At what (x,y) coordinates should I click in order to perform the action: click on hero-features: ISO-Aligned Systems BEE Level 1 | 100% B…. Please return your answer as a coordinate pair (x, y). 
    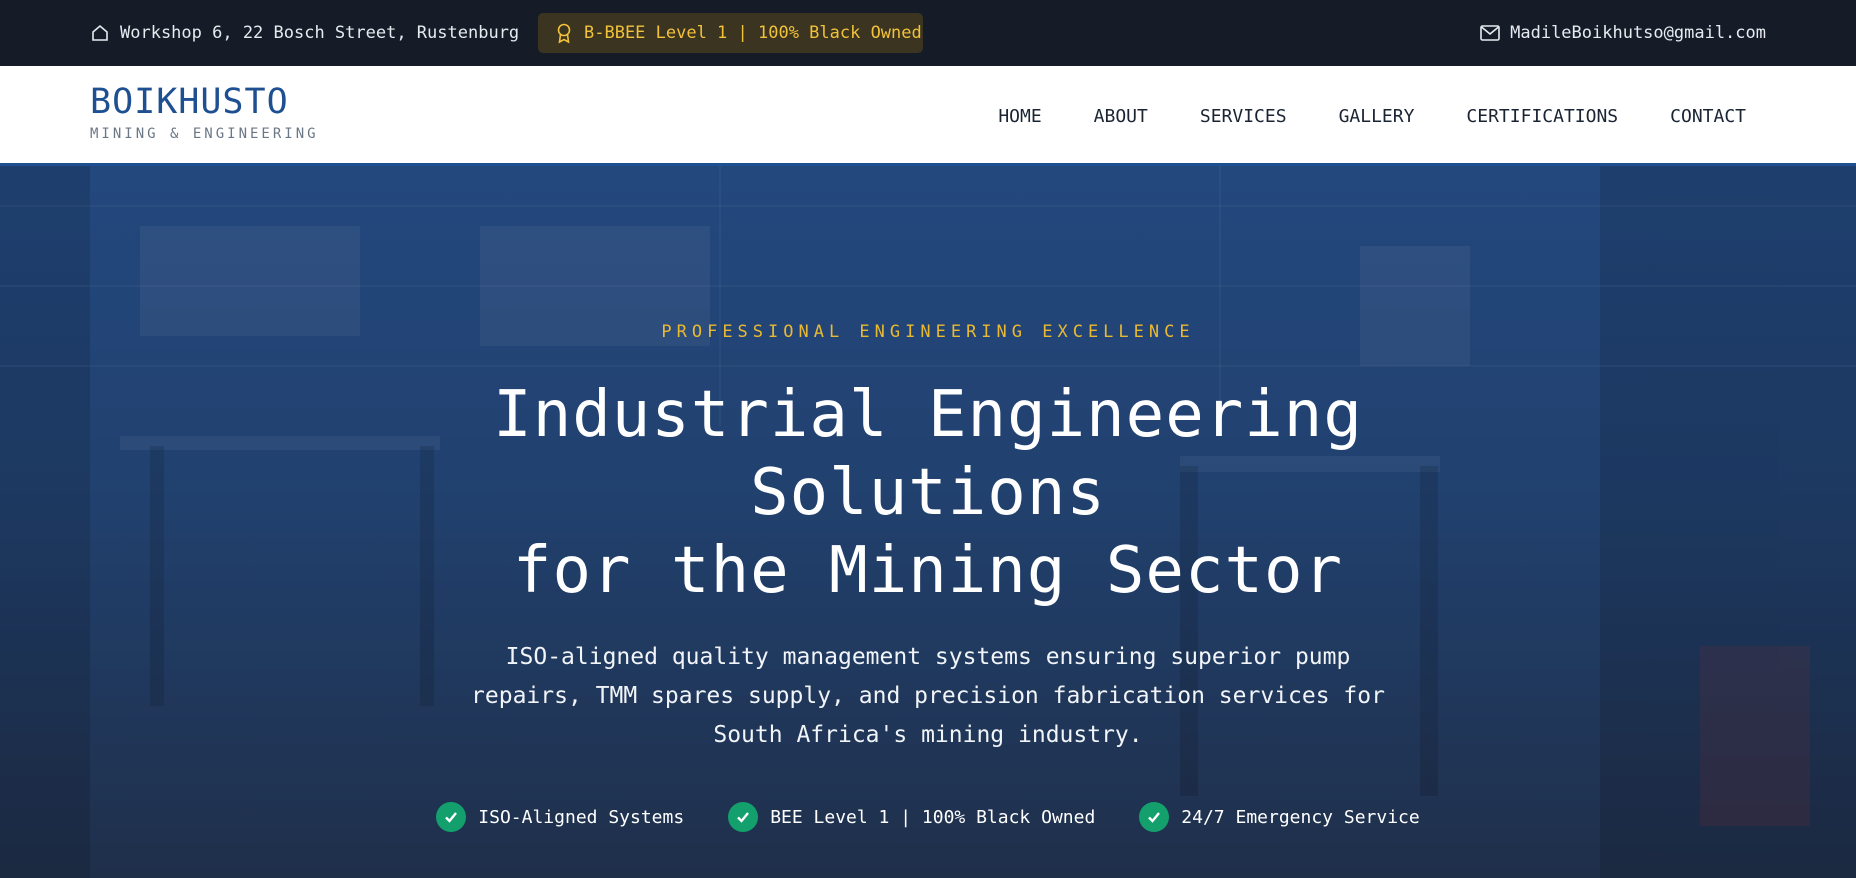
    Looking at the image, I should click on (928, 817).